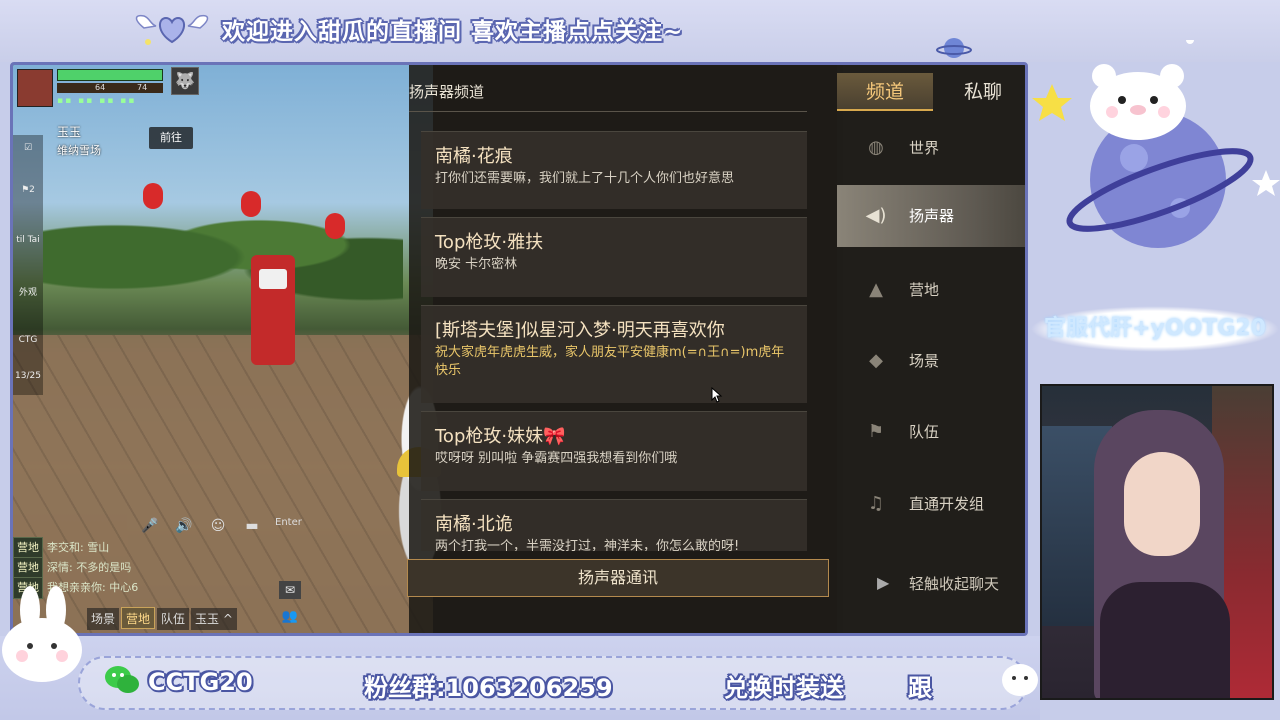 This screenshot has width=1280, height=720. Describe the element at coordinates (580, 329) in the screenshot. I see `message-sender: [斯塔夫堡]似星河入梦·明天再喜欢你` at that location.